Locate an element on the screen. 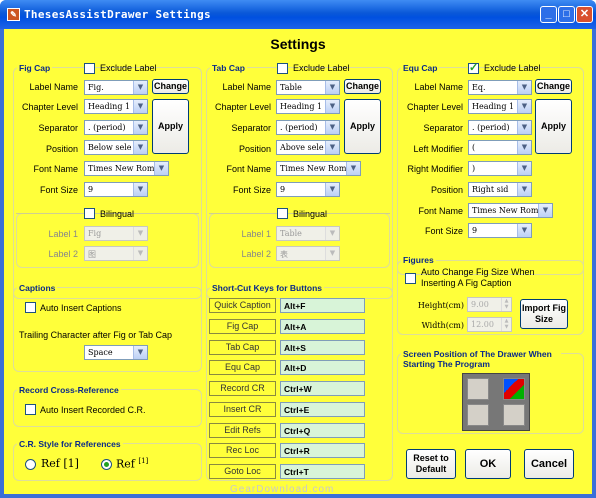  fig-label-name-select: Fig. ▼ is located at coordinates (116, 87).